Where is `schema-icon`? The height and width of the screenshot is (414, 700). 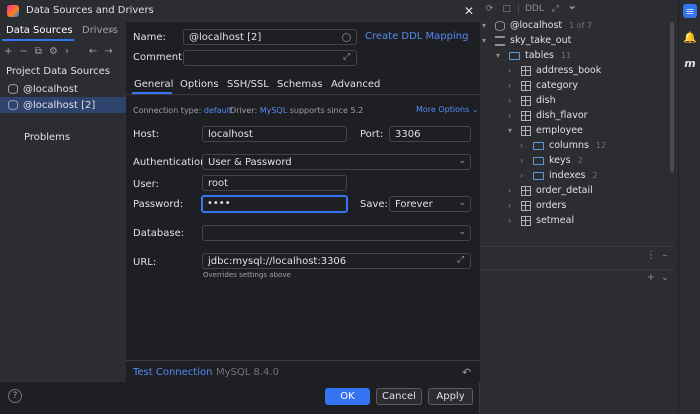
schema-icon is located at coordinates (500, 40).